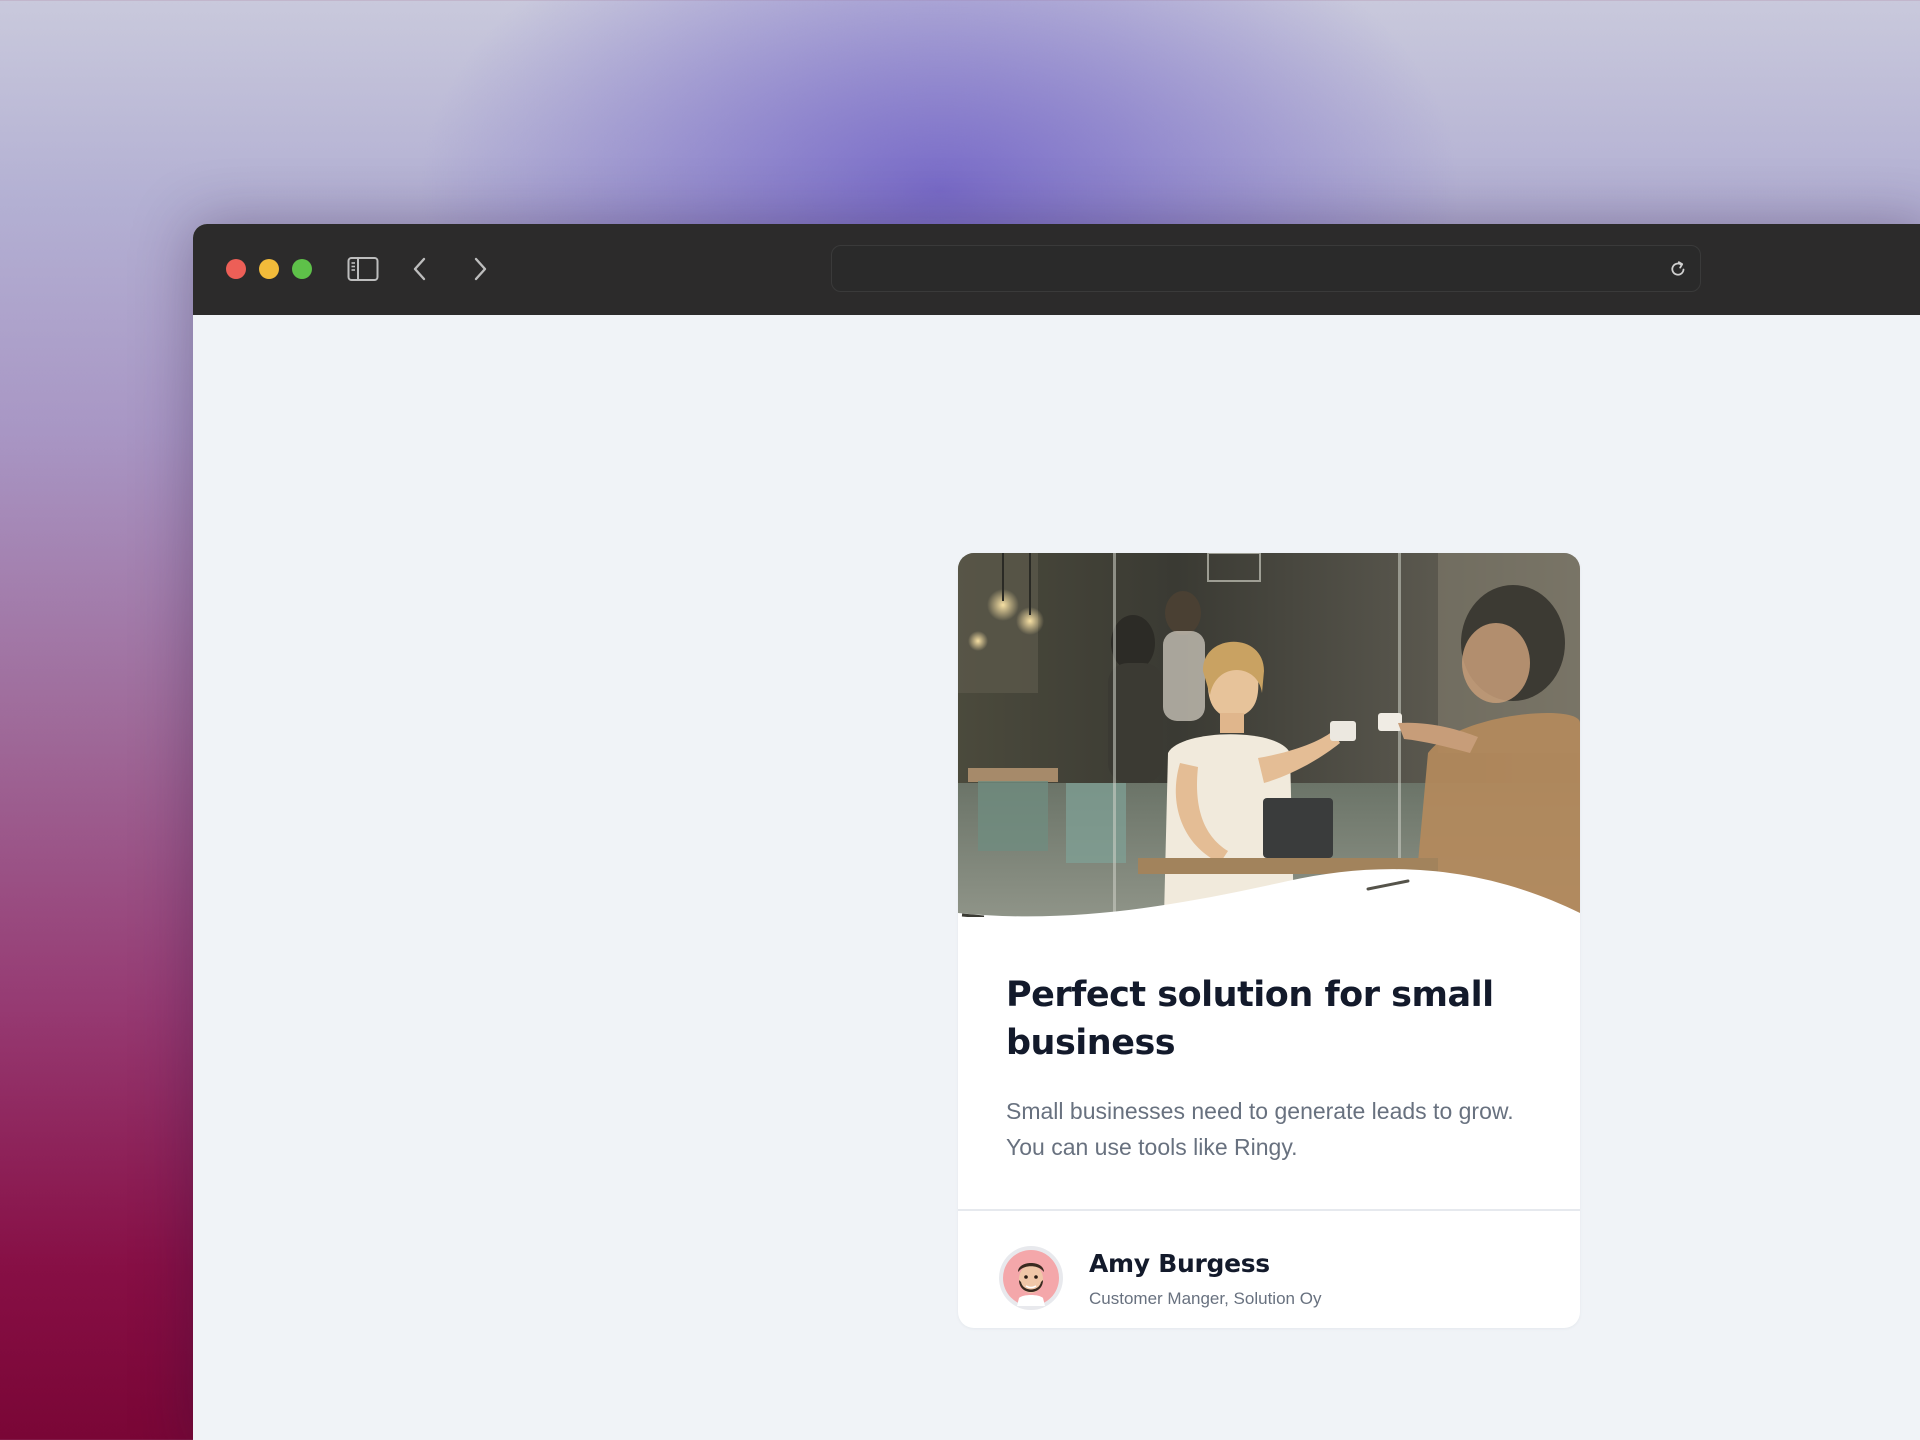  I want to click on chevron-left-icon, so click(419, 269).